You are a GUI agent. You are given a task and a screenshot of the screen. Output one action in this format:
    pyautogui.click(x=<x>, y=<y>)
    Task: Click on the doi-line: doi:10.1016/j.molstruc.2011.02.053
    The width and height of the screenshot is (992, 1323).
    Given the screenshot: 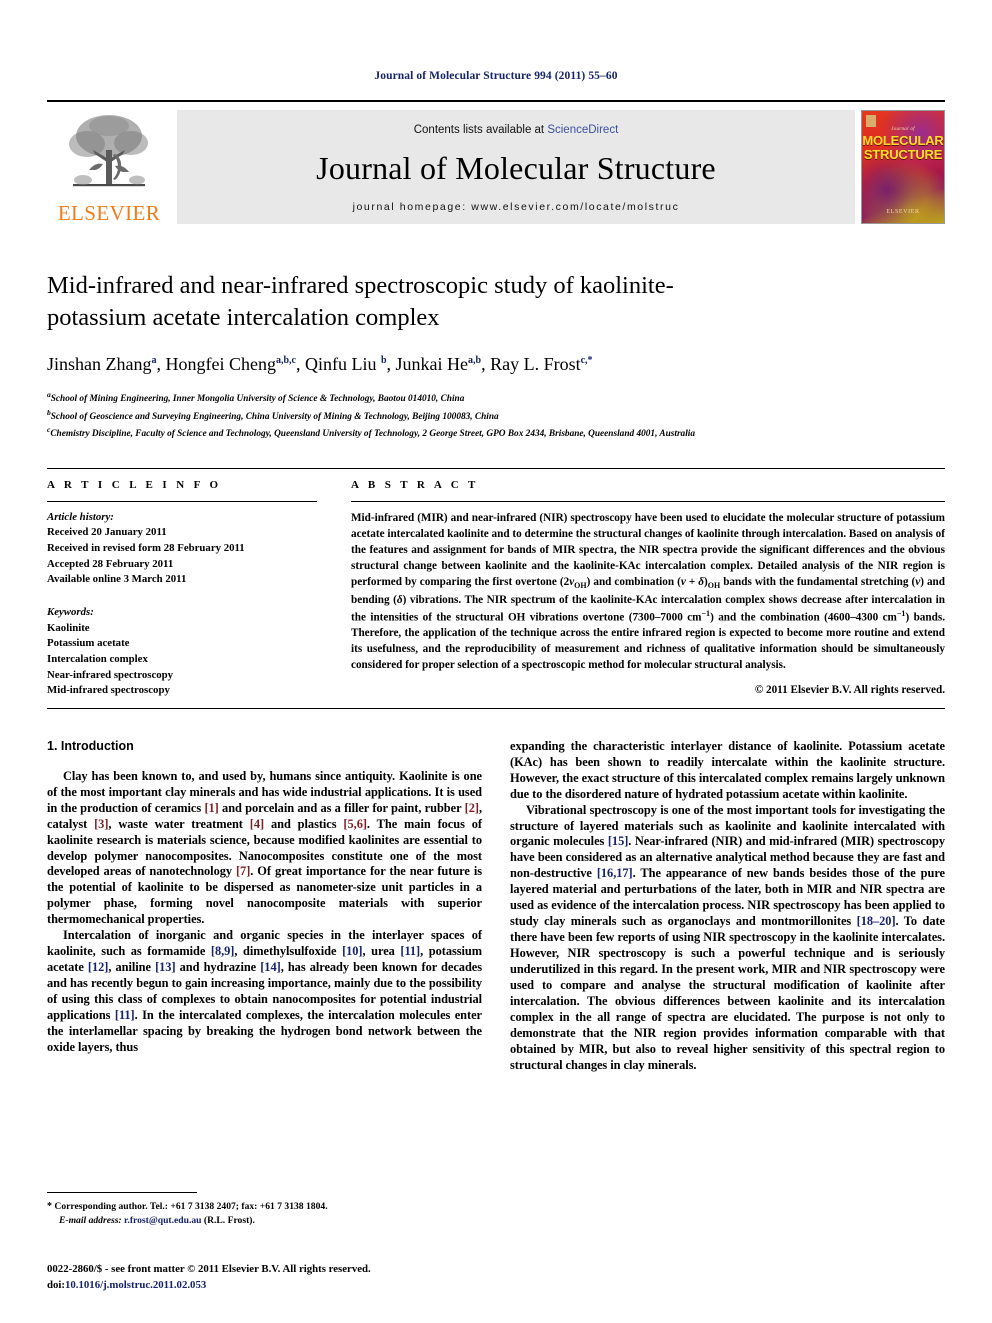 What is the action you would take?
    pyautogui.click(x=327, y=1286)
    